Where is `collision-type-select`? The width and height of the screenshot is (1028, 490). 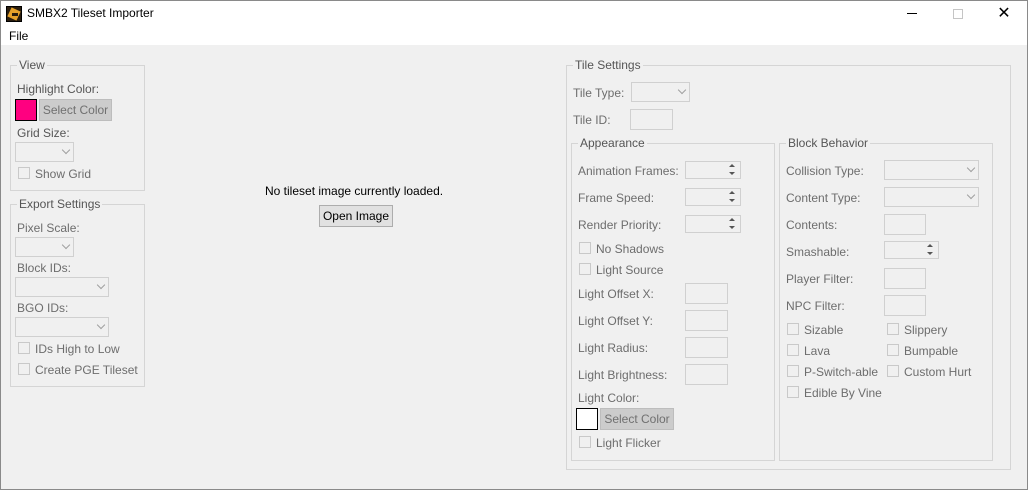
collision-type-select is located at coordinates (931, 170).